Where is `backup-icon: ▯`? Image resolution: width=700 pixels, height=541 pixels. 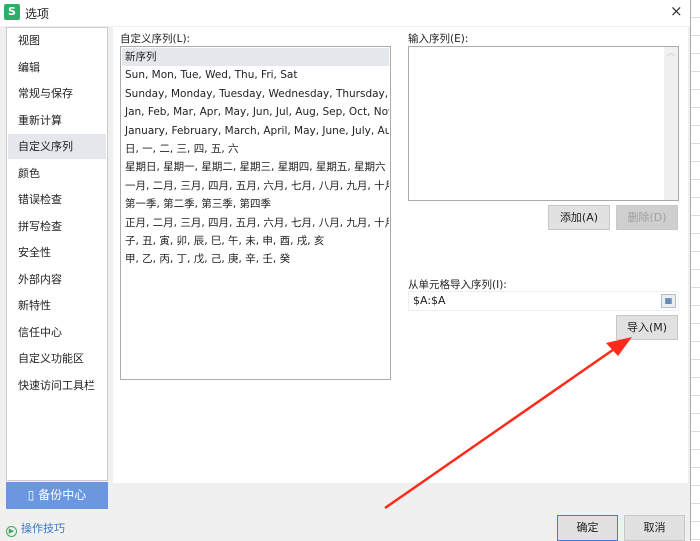 backup-icon: ▯ is located at coordinates (33, 495).